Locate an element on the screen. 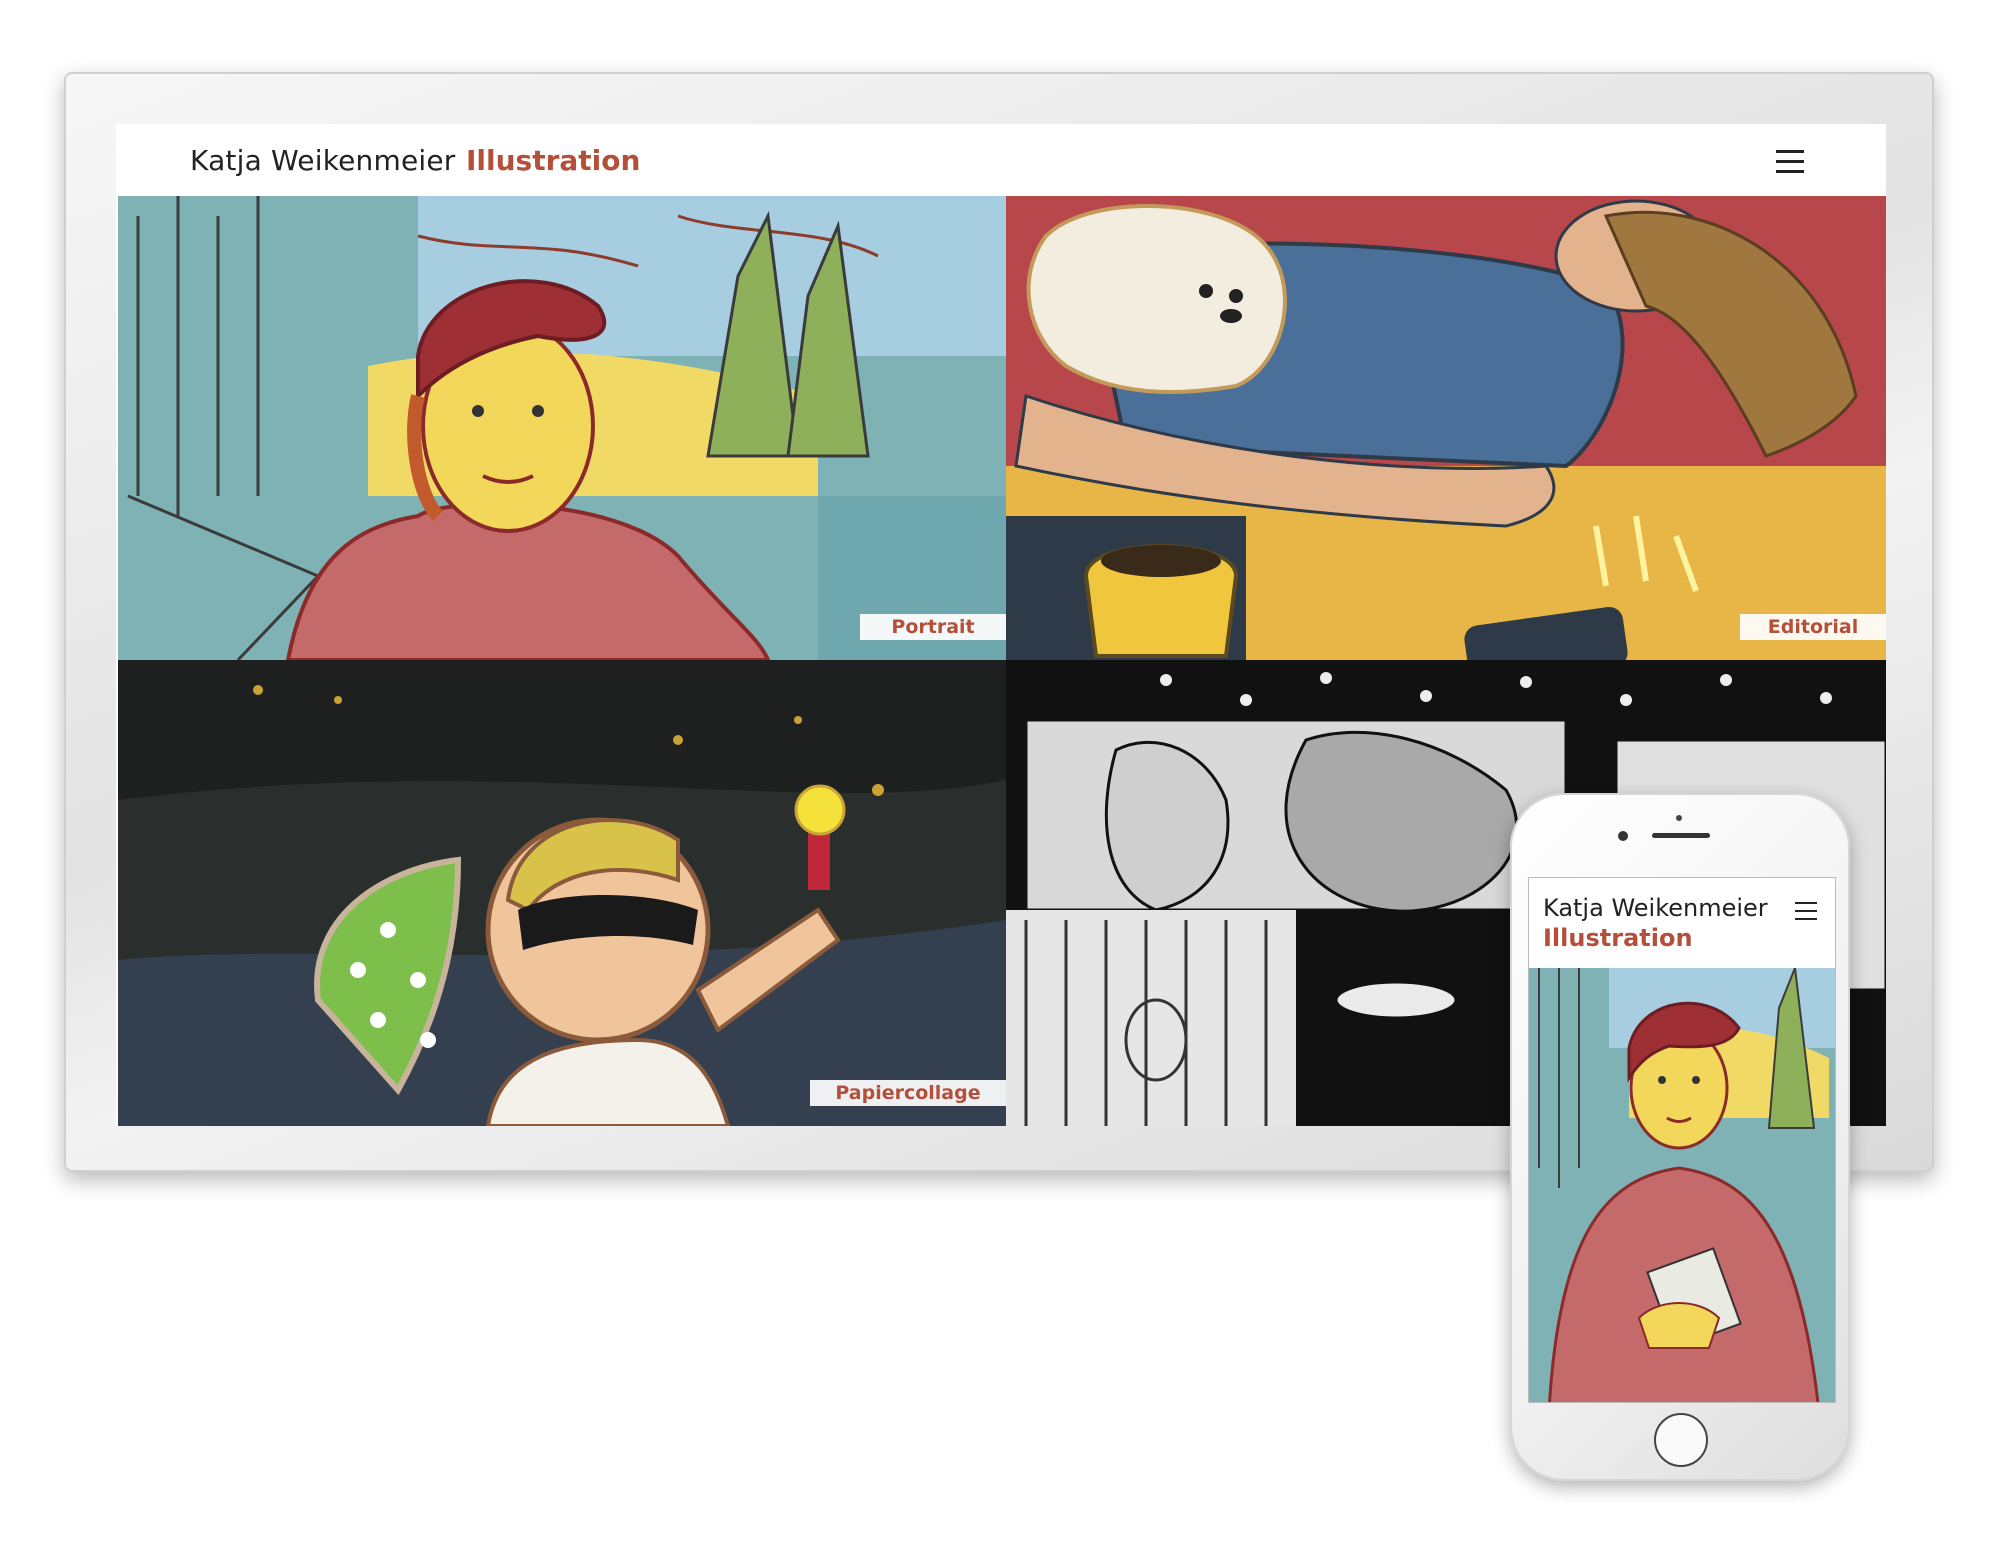 The image size is (2000, 1550). gallery-tile-papiercollage: Papiercollage is located at coordinates (562, 893).